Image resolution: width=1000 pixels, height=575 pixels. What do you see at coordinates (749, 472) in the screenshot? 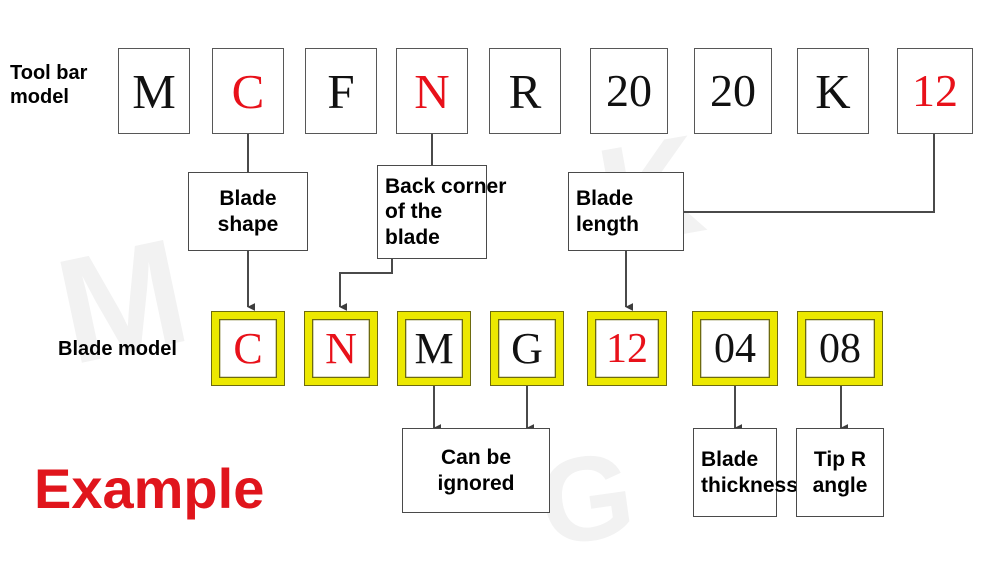
I see `note-blade-thickness-text: Blade thickness` at bounding box center [749, 472].